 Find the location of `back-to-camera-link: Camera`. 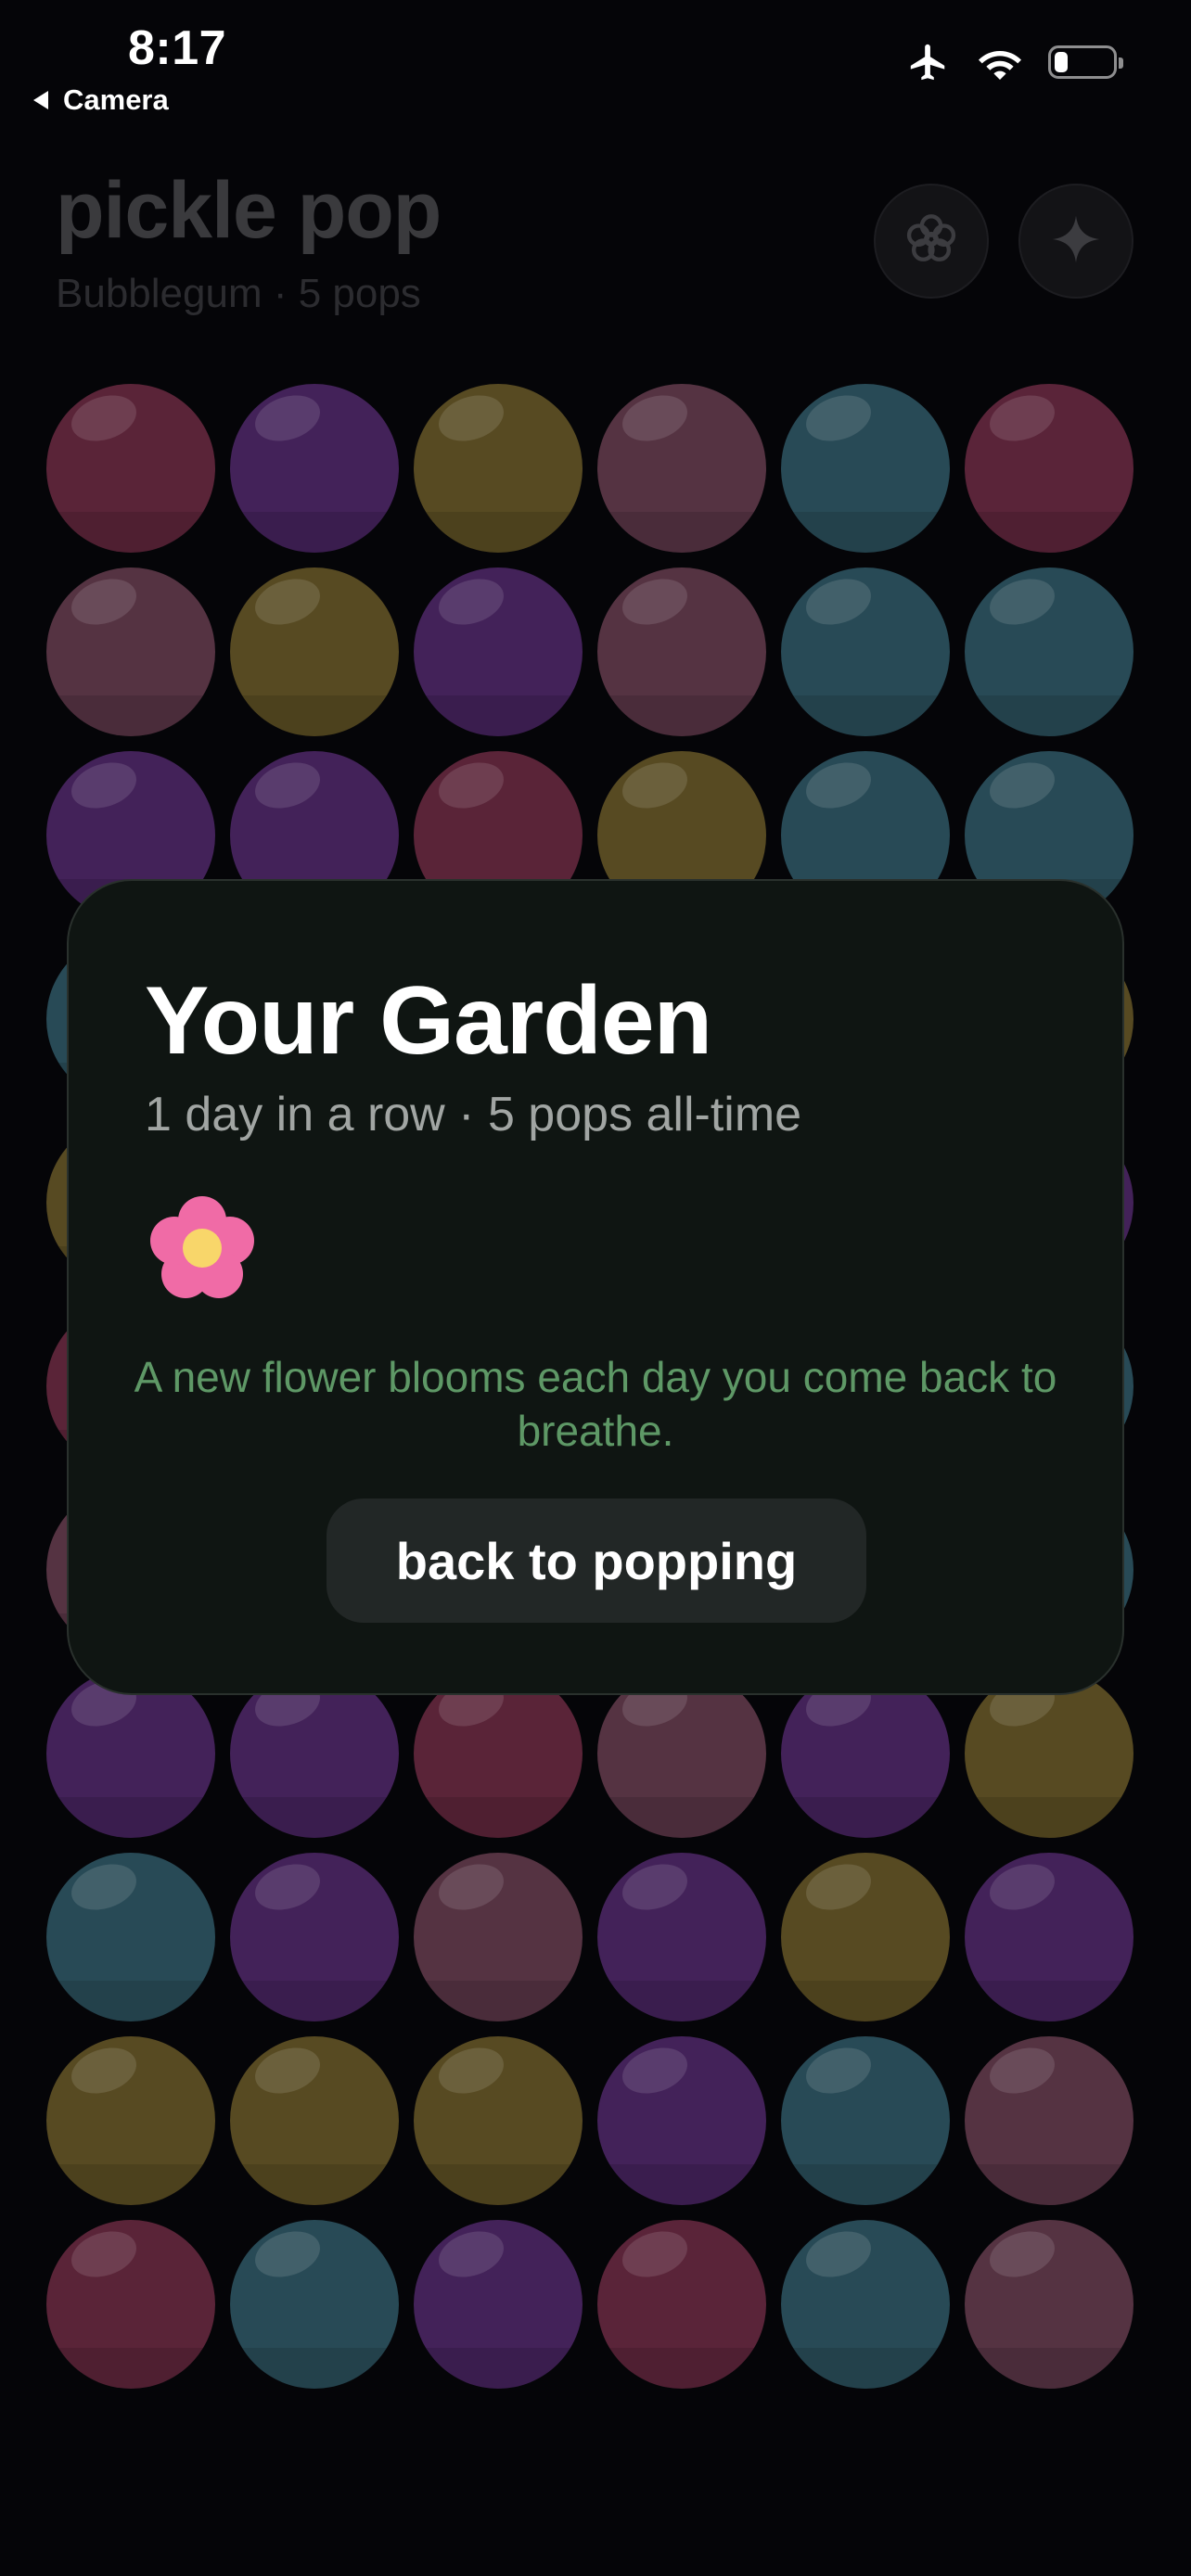

back-to-camera-link: Camera is located at coordinates (101, 100).